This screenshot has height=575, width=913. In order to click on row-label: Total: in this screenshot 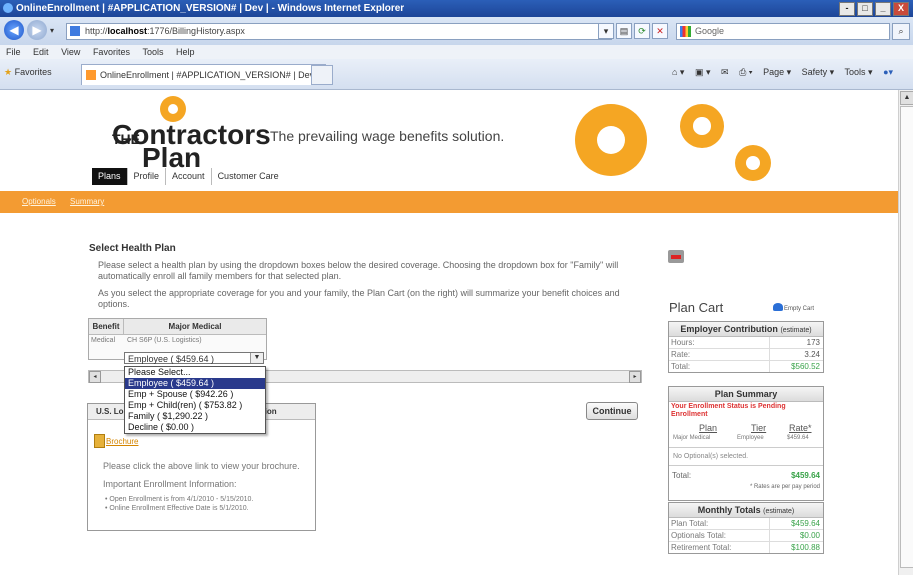, I will do `click(681, 366)`.